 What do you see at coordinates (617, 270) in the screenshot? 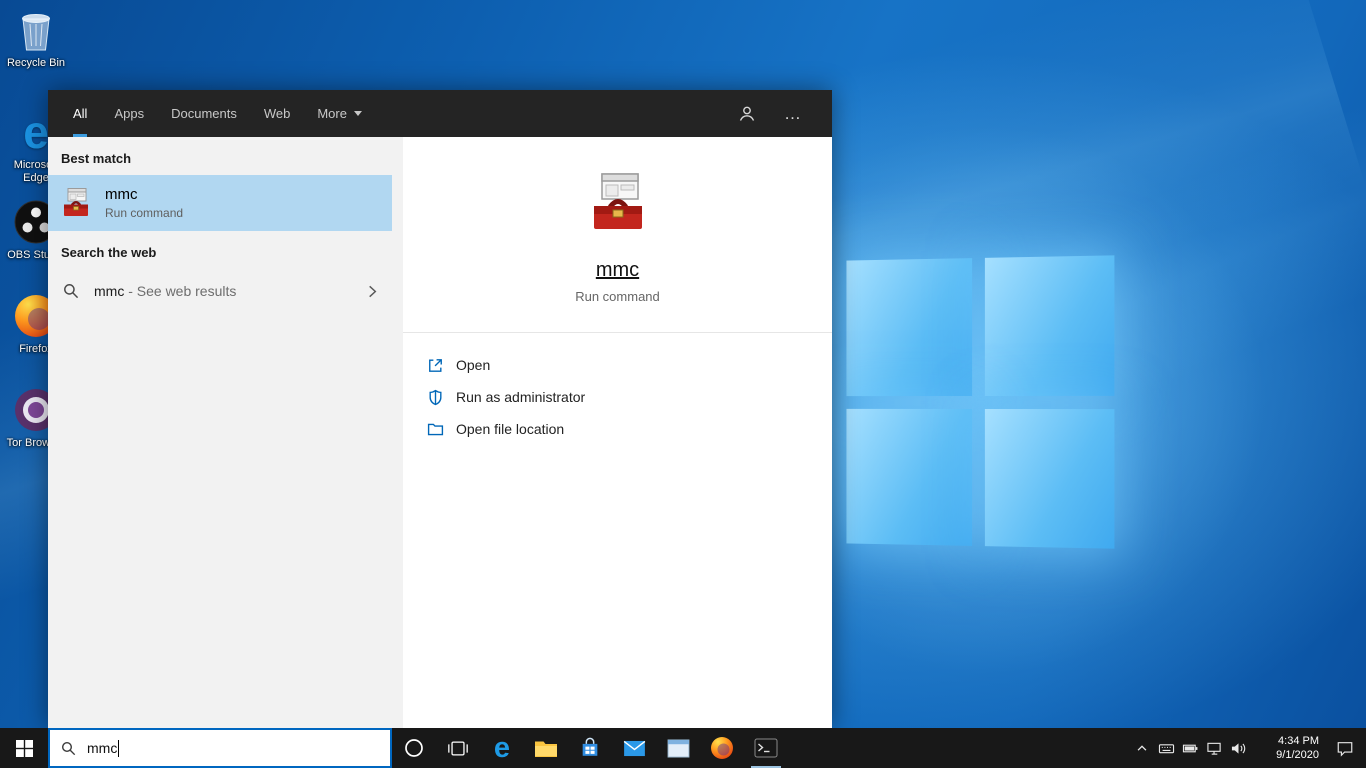
I see `preview-title: mmc` at bounding box center [617, 270].